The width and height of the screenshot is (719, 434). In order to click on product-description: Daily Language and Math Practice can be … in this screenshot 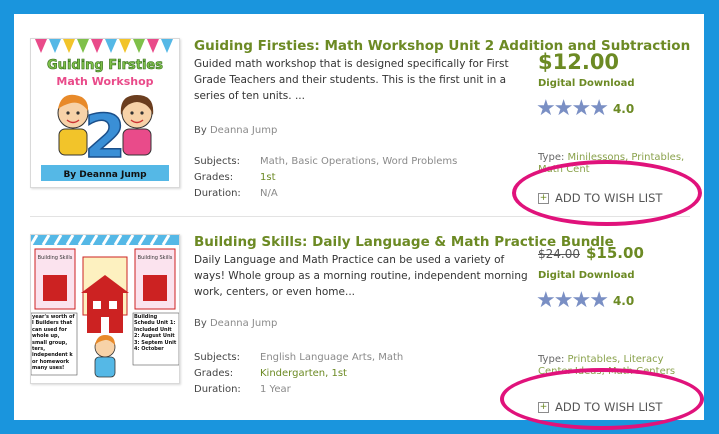, I will do `click(361, 276)`.